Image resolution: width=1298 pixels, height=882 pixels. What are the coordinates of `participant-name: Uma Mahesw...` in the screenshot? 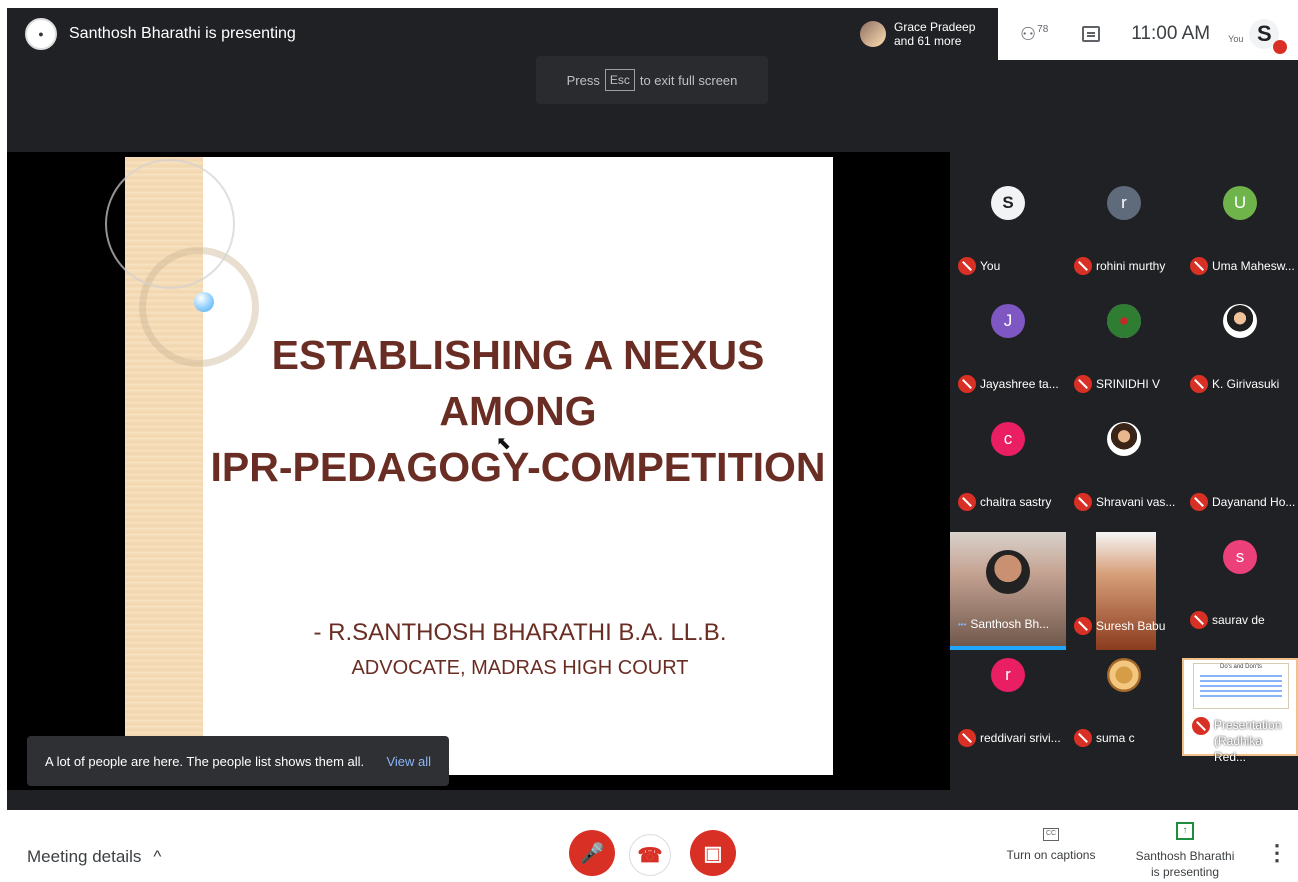 It's located at (1253, 266).